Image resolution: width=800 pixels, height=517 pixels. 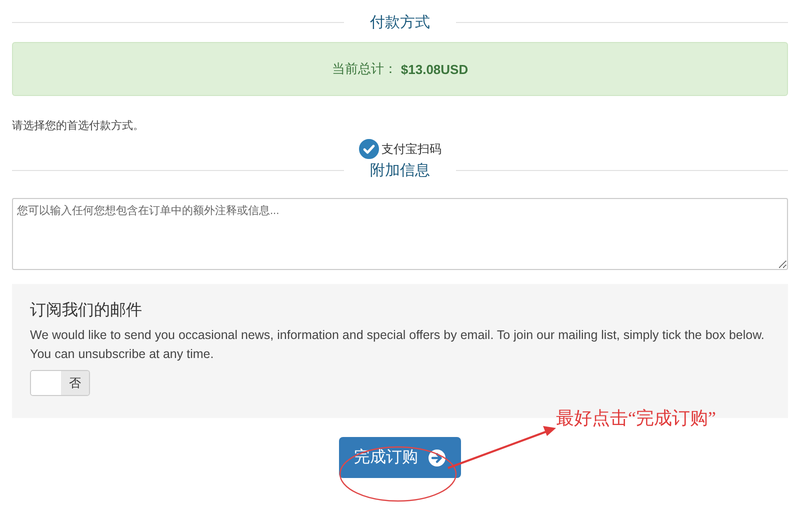 I want to click on newsletter-text: We would like to send you occasional news, information and special offers by email. To join our mailing list, simply tick the box below. You can unsubscribe at any time., so click(x=398, y=345).